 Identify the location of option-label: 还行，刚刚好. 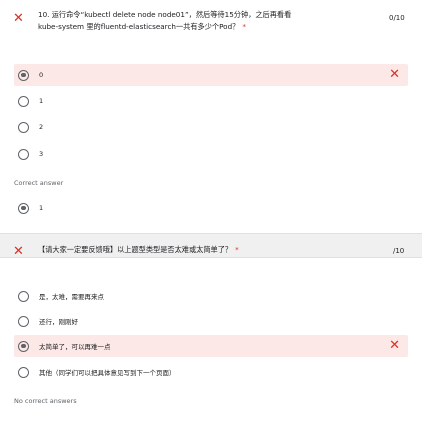
(58, 322).